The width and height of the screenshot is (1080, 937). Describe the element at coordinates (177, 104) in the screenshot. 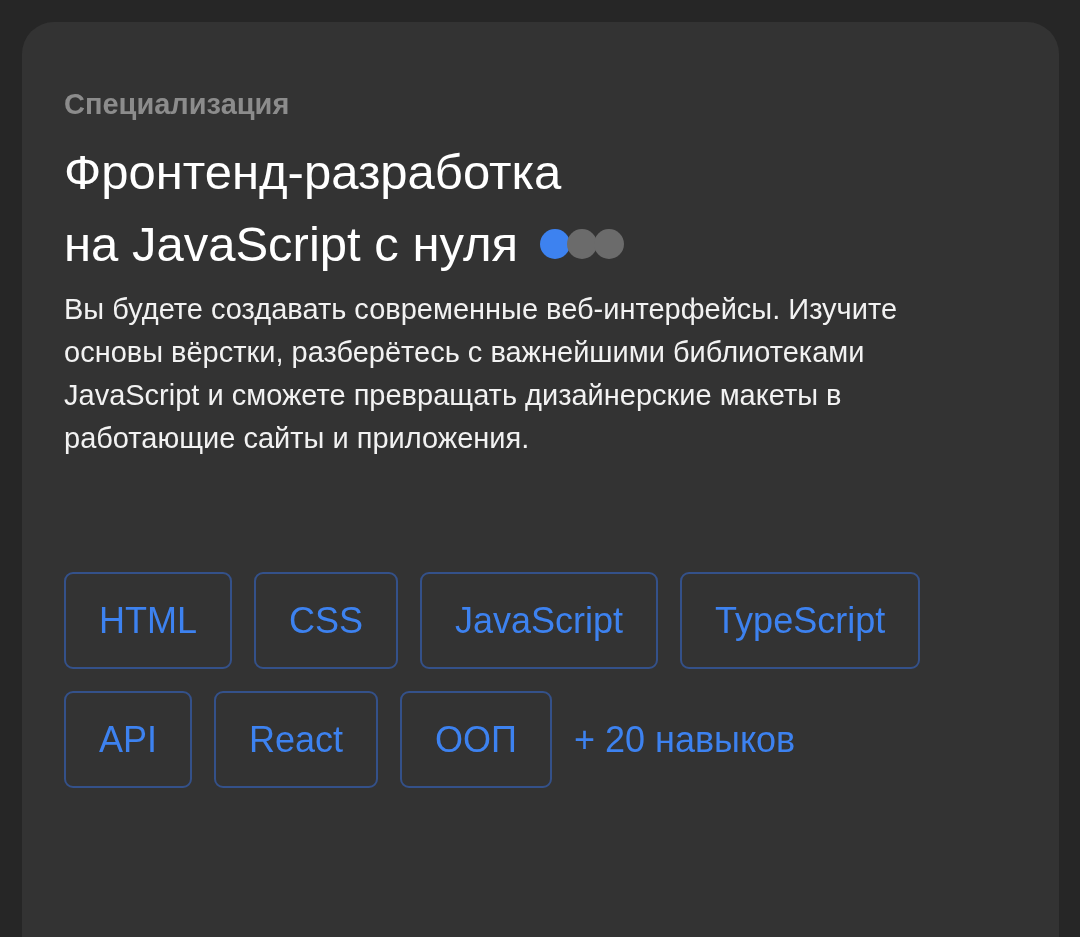

I see `category-label: Специализация` at that location.